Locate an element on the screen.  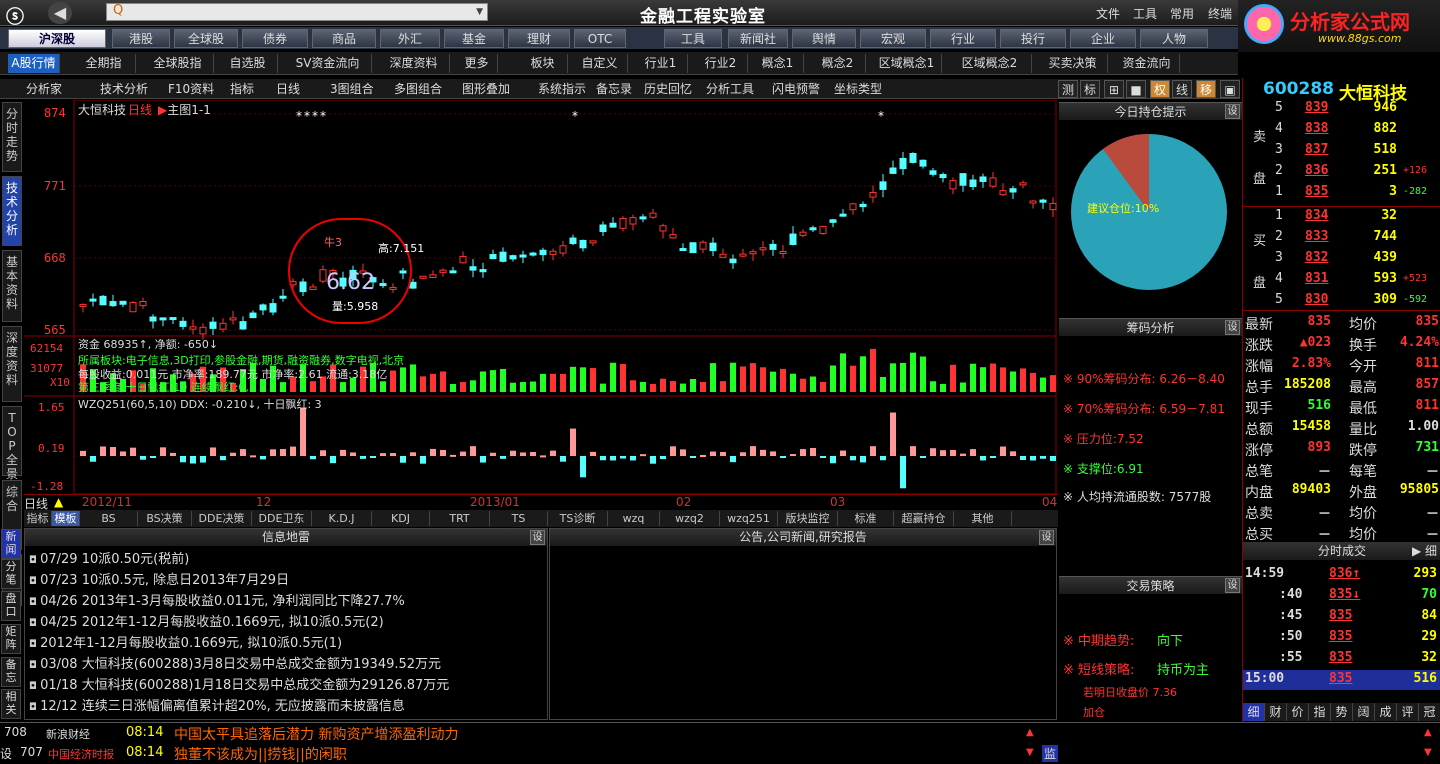
period-marker-icon: ▲ is located at coordinates (58, 502).